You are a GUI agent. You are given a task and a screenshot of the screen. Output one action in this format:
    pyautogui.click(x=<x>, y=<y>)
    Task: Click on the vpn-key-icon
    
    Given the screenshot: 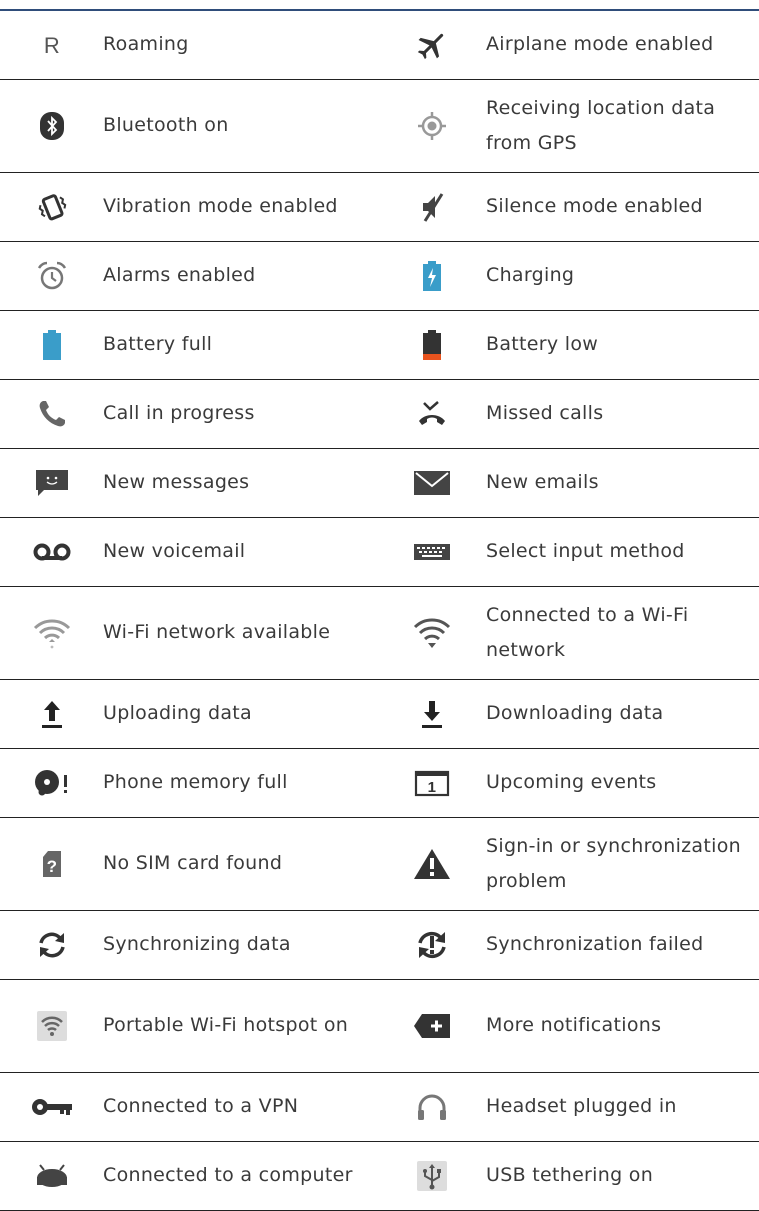 What is the action you would take?
    pyautogui.click(x=52, y=1107)
    